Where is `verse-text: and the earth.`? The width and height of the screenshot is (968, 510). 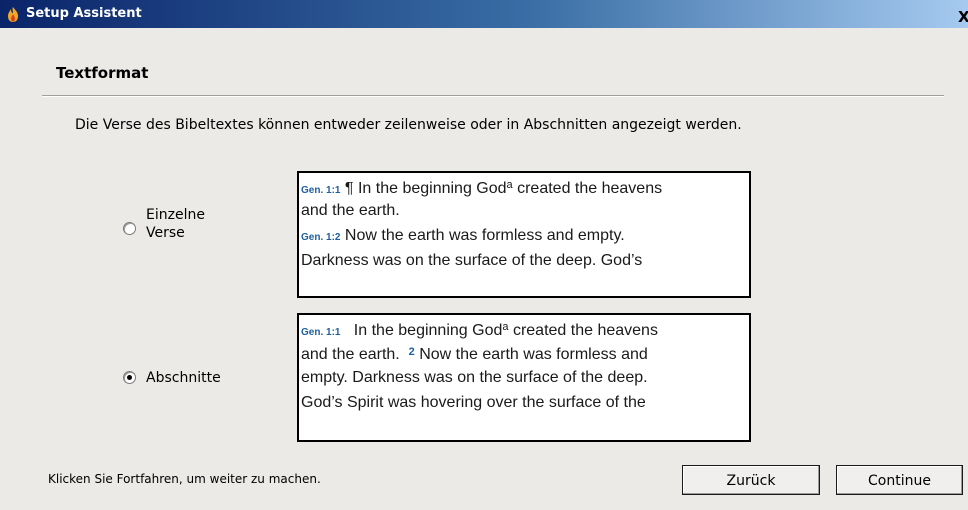
verse-text: and the earth. is located at coordinates (355, 354).